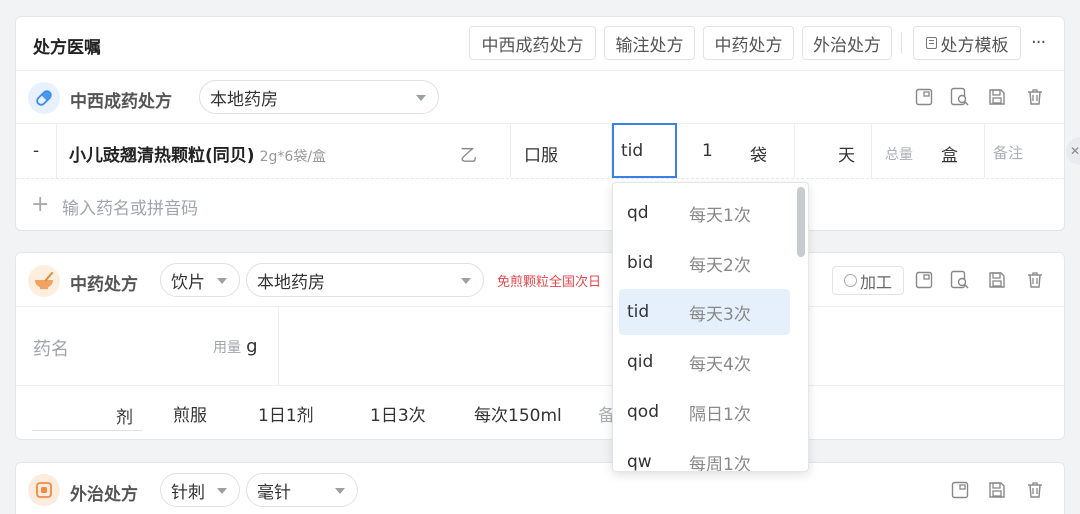  What do you see at coordinates (235, 346) in the screenshot?
I see `herb-dose-input: 用量 g` at bounding box center [235, 346].